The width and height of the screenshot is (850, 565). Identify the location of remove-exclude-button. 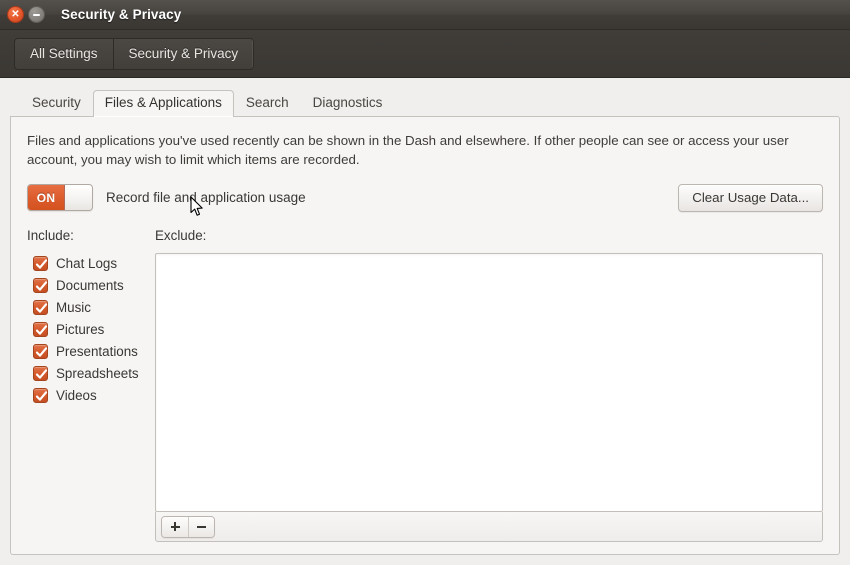
(201, 526).